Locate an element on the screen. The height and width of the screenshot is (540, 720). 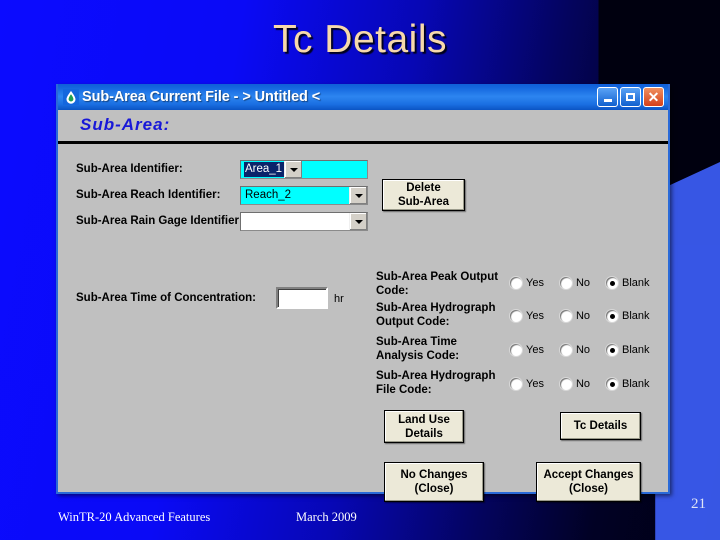
hydrograph-output-code-yes: Yes is located at coordinates (527, 316).